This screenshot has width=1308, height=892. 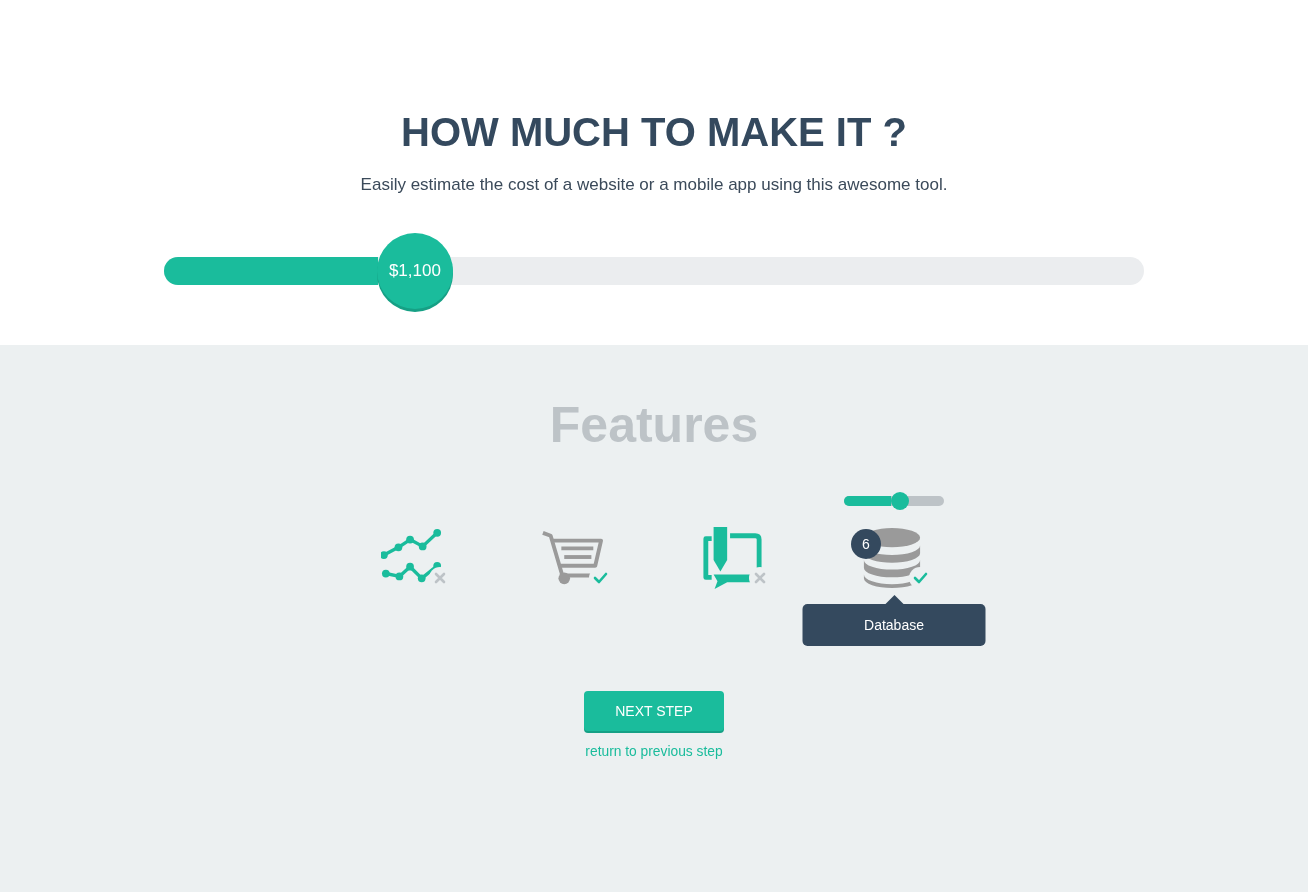 What do you see at coordinates (654, 752) in the screenshot?
I see `previous-step-link: return to previous step` at bounding box center [654, 752].